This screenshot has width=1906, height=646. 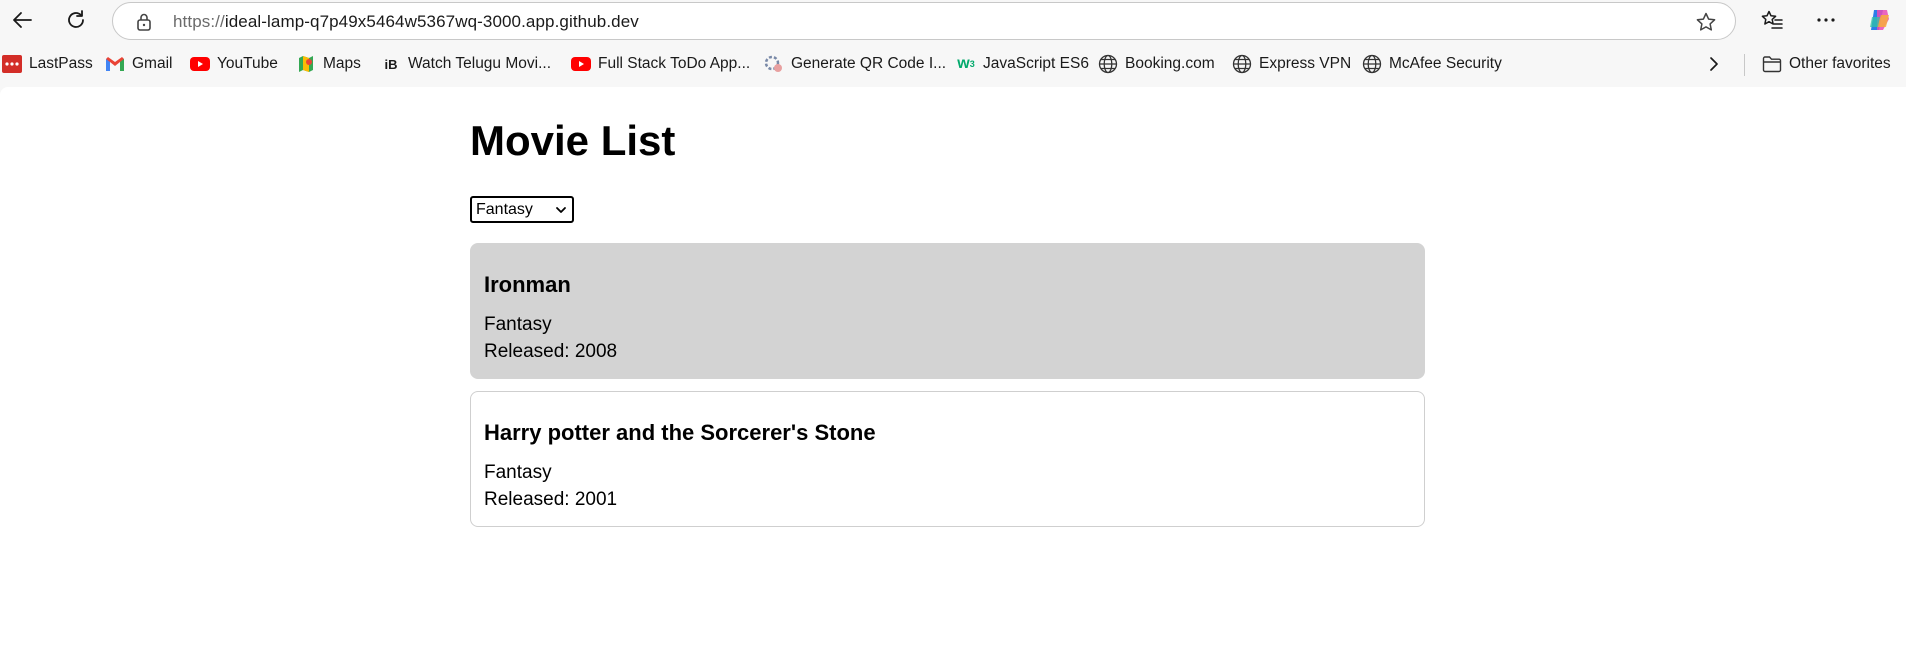 I want to click on back-arrow-icon, so click(x=22, y=20).